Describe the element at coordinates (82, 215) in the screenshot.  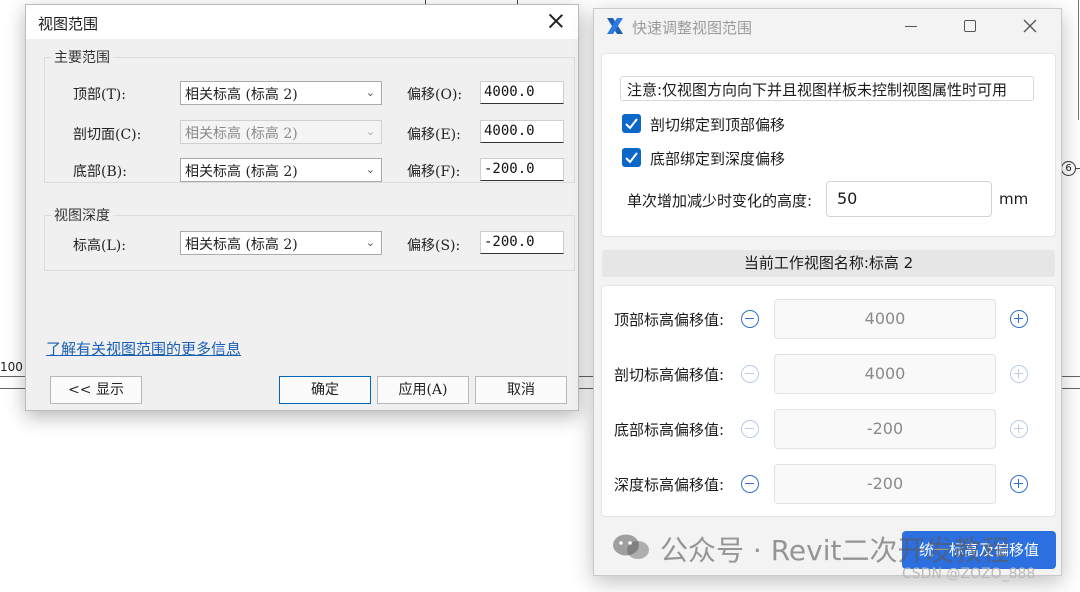
I see `view-depth-label: 视图深度` at that location.